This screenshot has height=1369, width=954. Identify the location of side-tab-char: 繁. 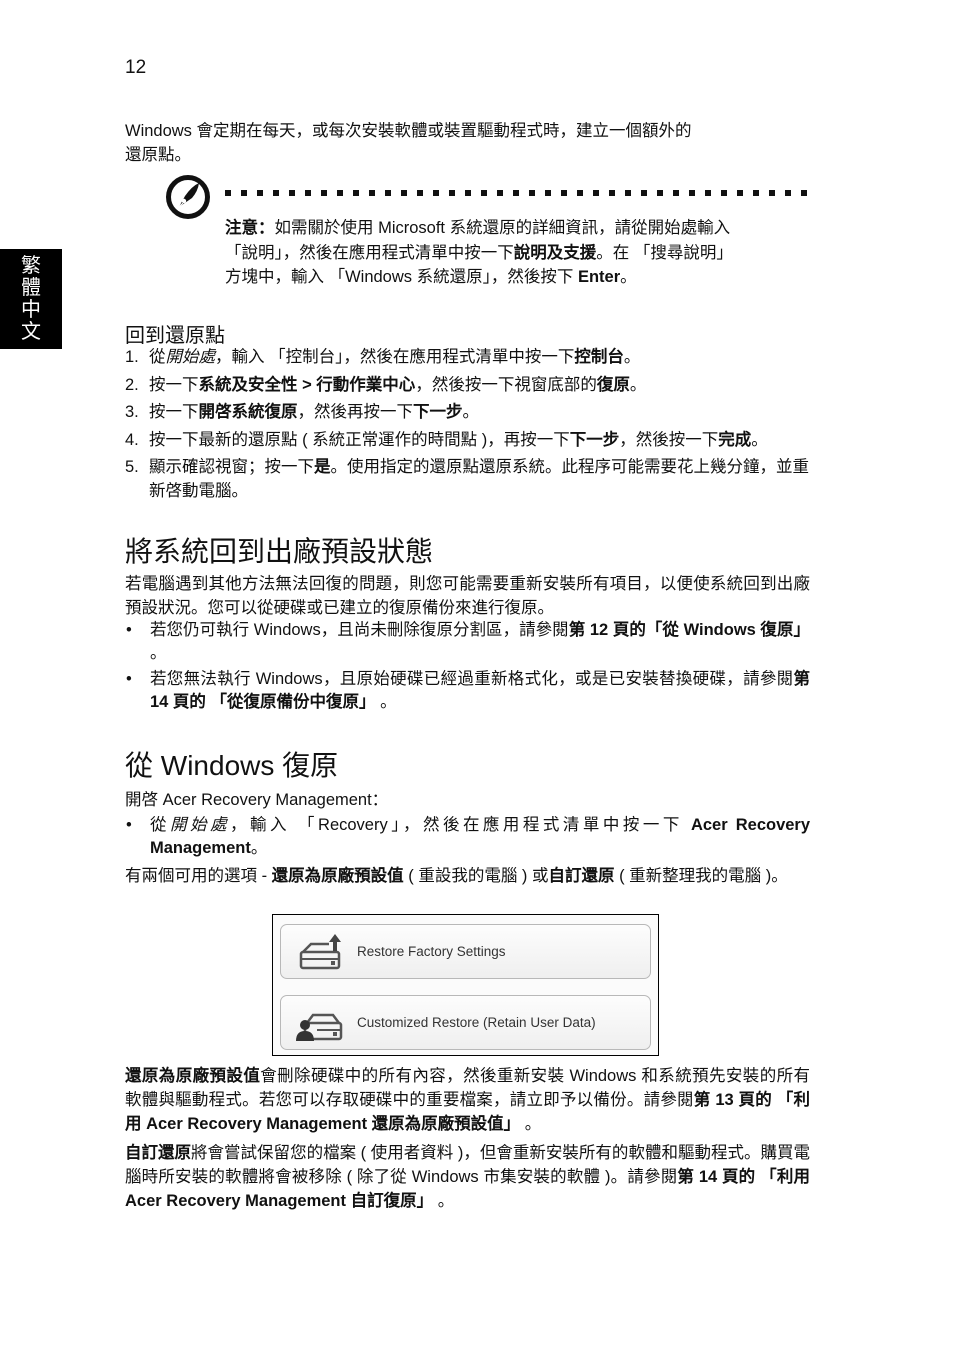
(31, 266).